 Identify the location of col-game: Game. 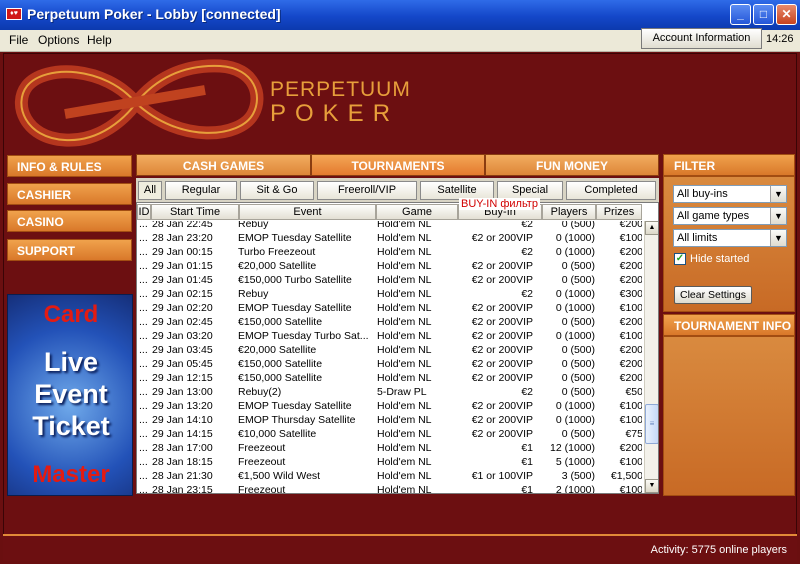
(417, 212).